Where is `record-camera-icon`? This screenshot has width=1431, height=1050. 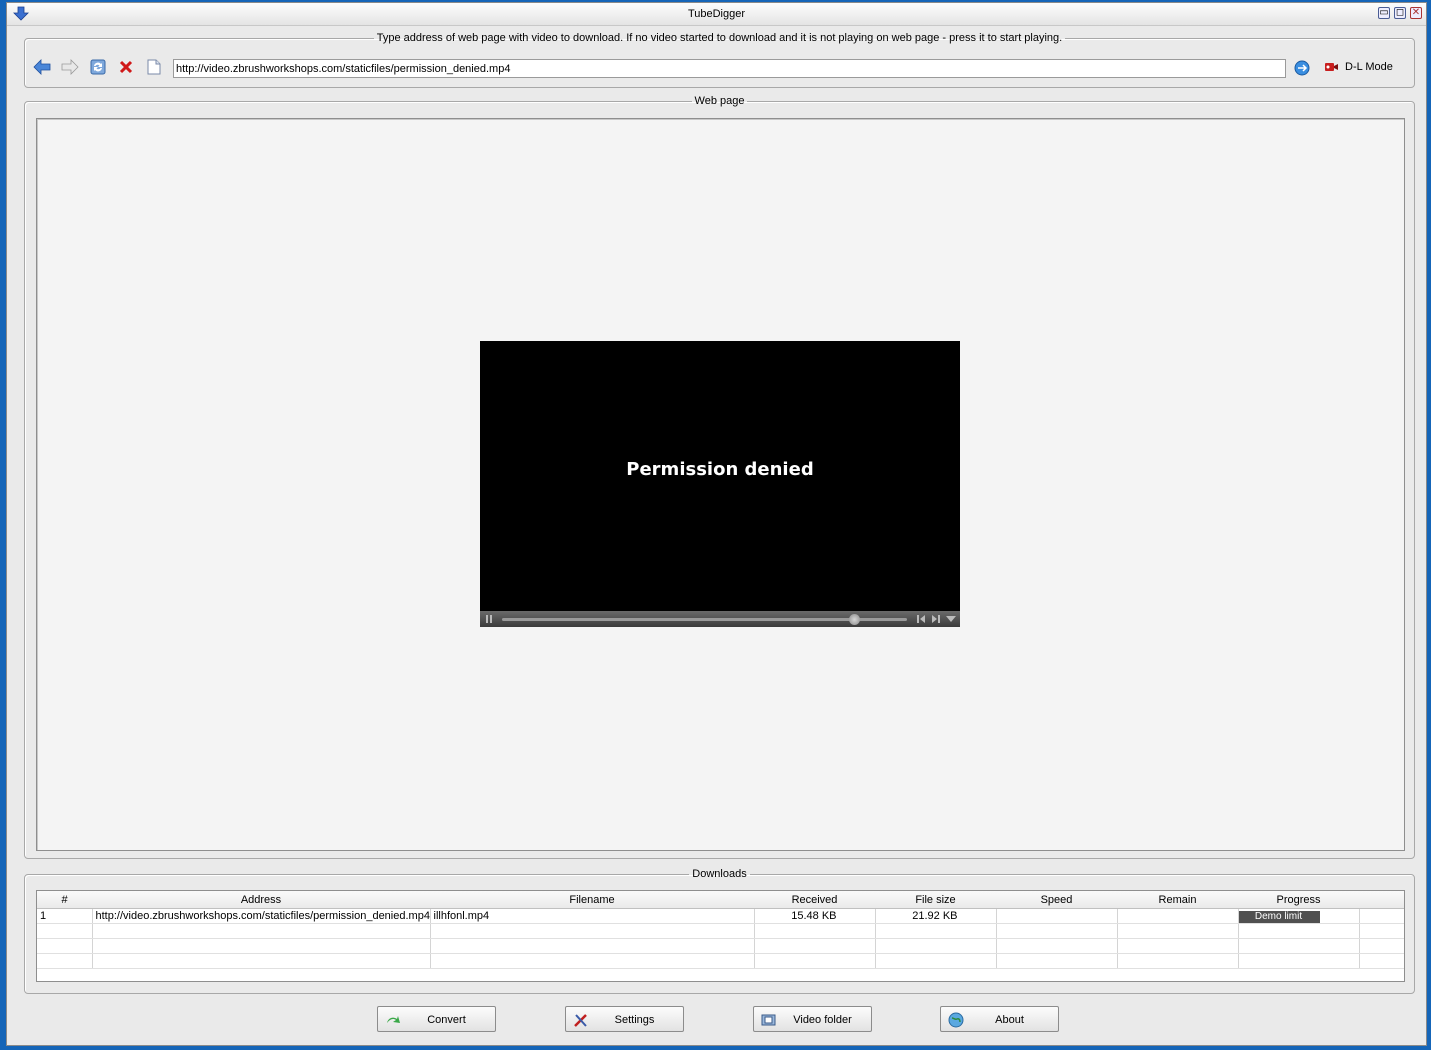
record-camera-icon is located at coordinates (1331, 67).